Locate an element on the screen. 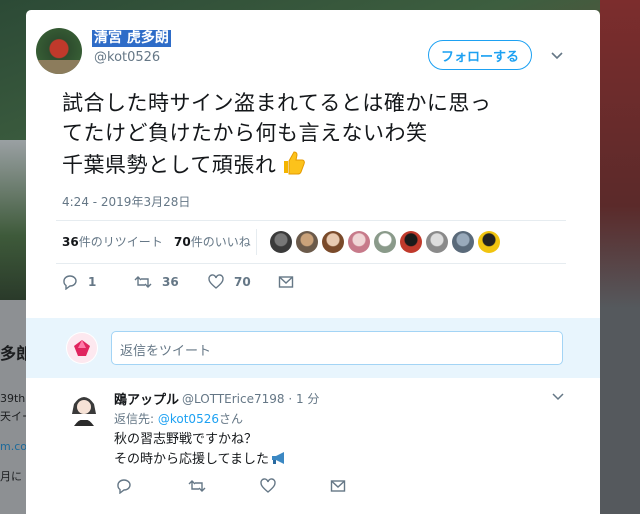 The width and height of the screenshot is (640, 514). reply-to-handle-link: @kot0526 is located at coordinates (188, 419).